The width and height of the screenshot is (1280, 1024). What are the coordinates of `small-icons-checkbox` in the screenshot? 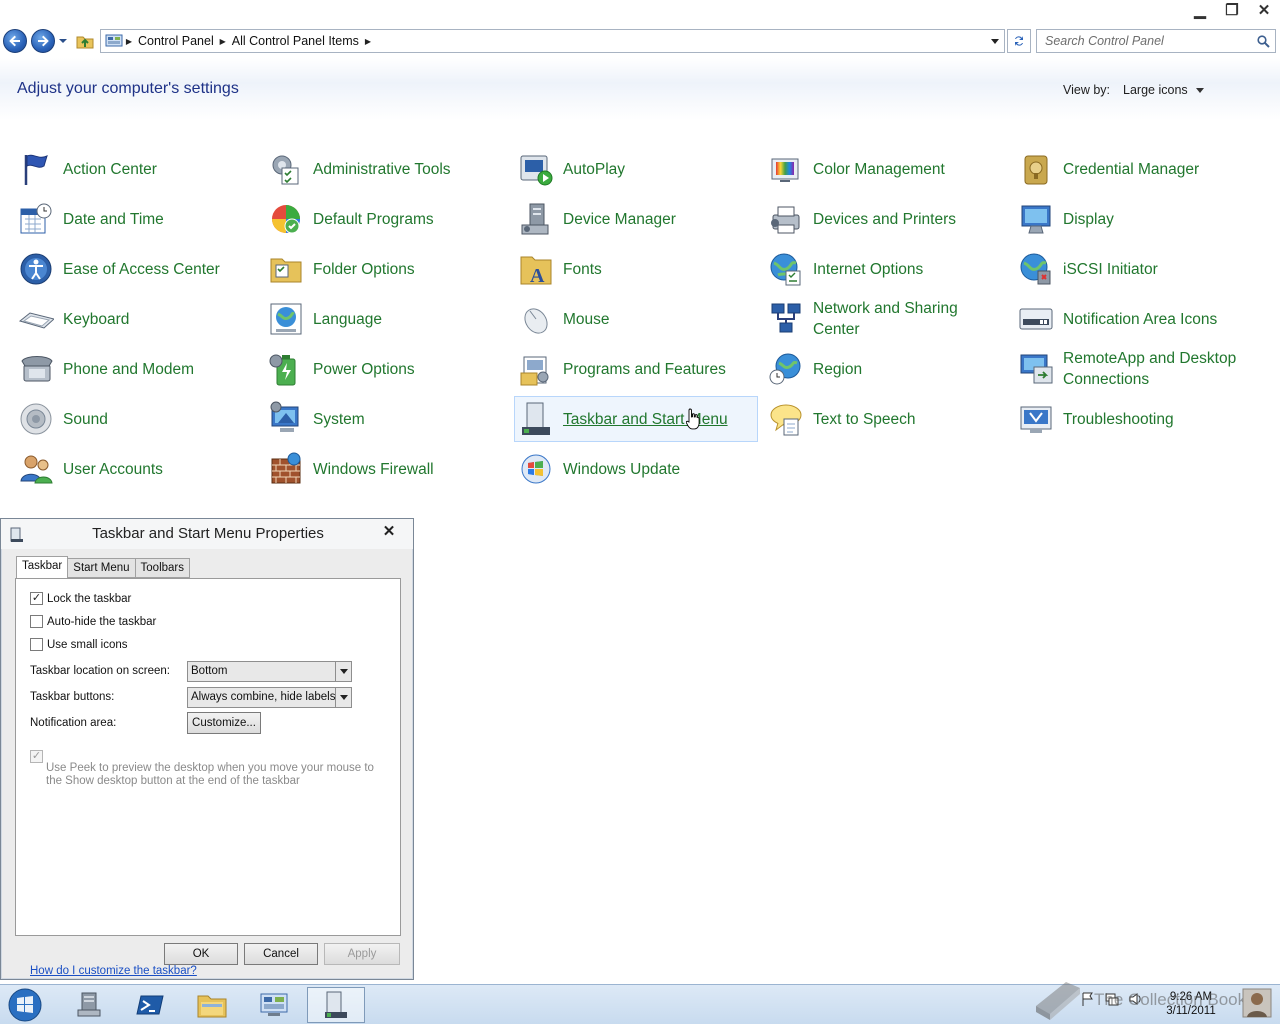 It's located at (36, 644).